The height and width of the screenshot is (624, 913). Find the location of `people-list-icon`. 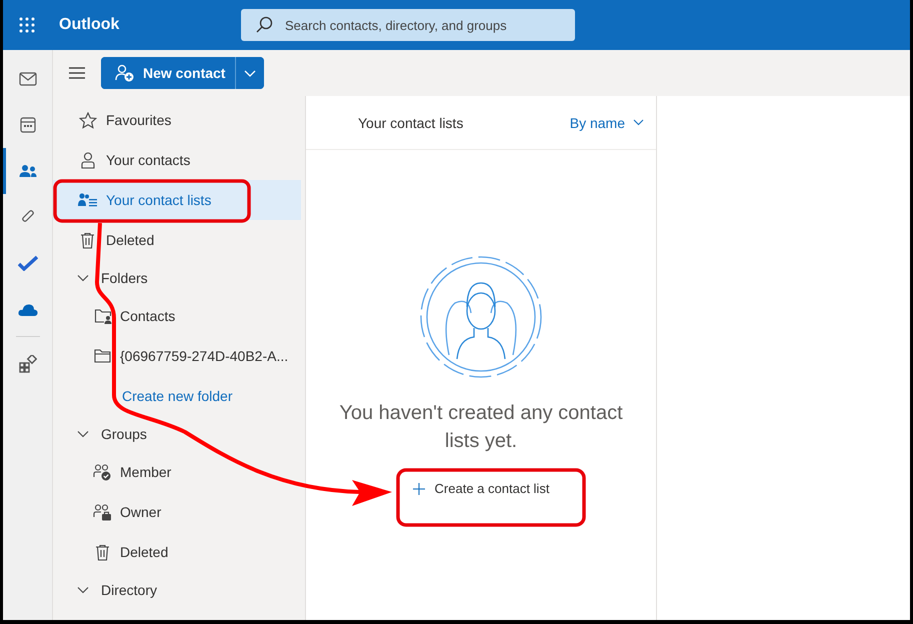

people-list-icon is located at coordinates (87, 200).